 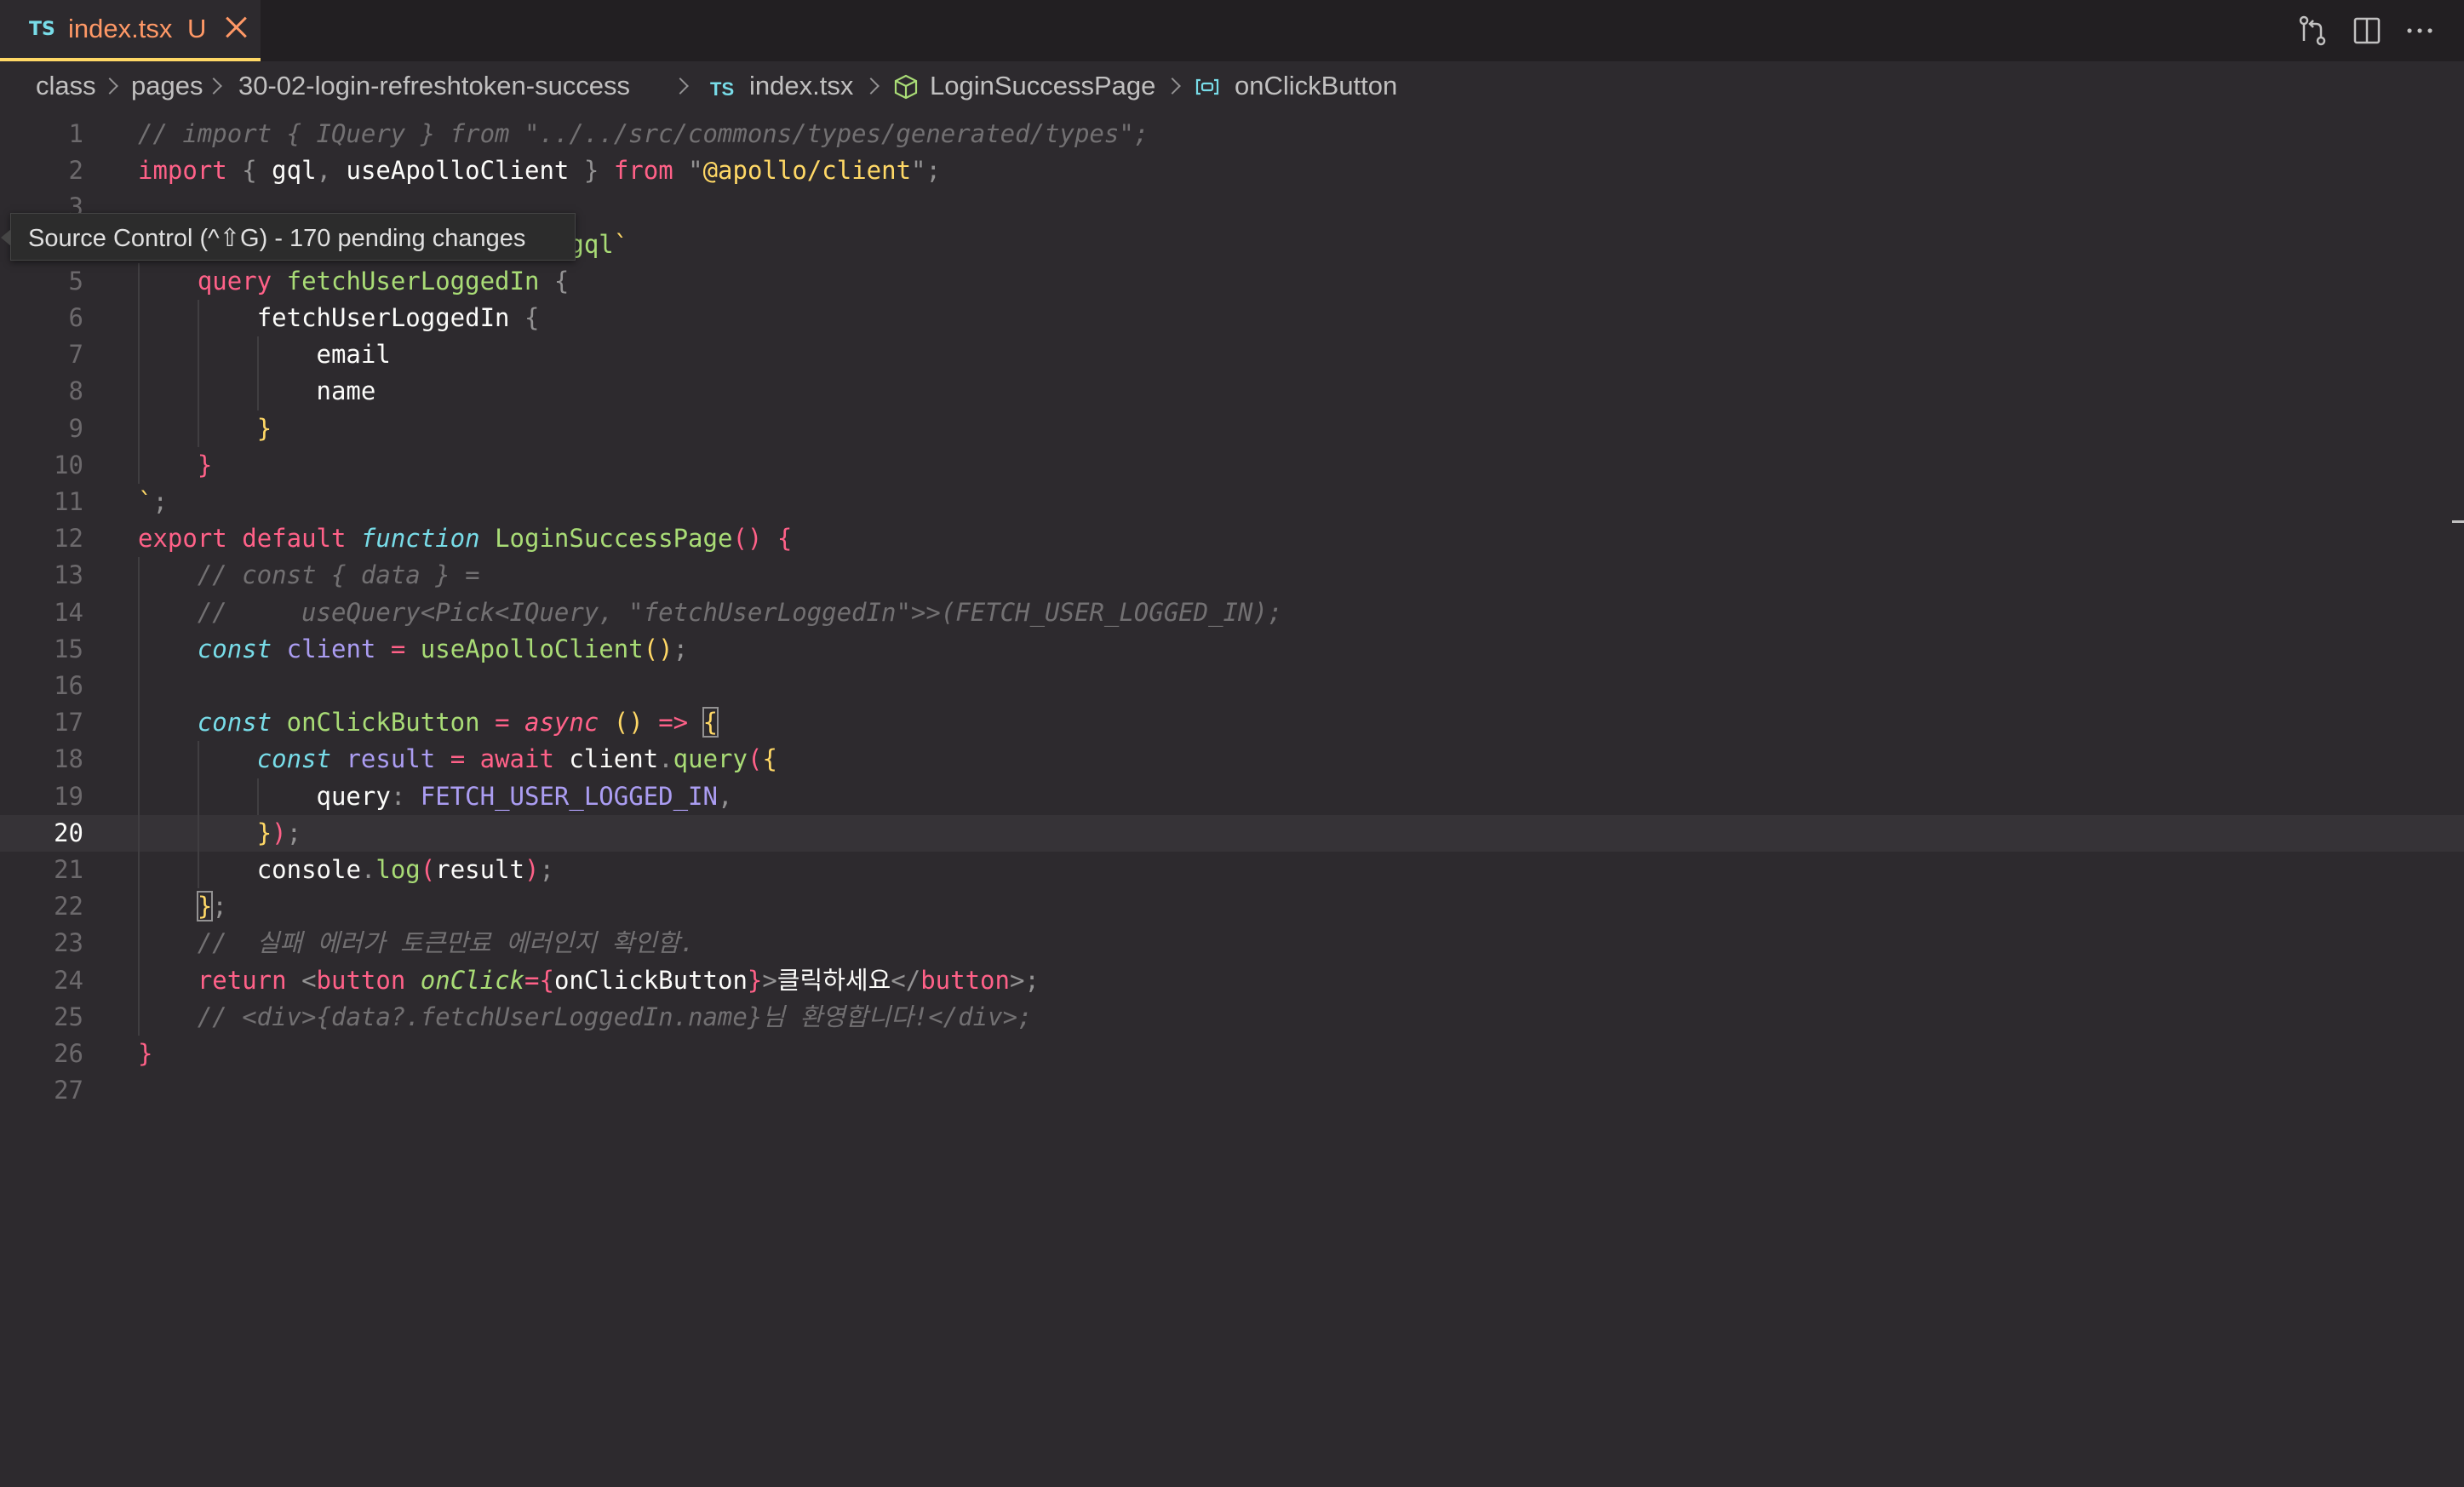 What do you see at coordinates (516, 759) in the screenshot?
I see `code-text: const result = await client.query({` at bounding box center [516, 759].